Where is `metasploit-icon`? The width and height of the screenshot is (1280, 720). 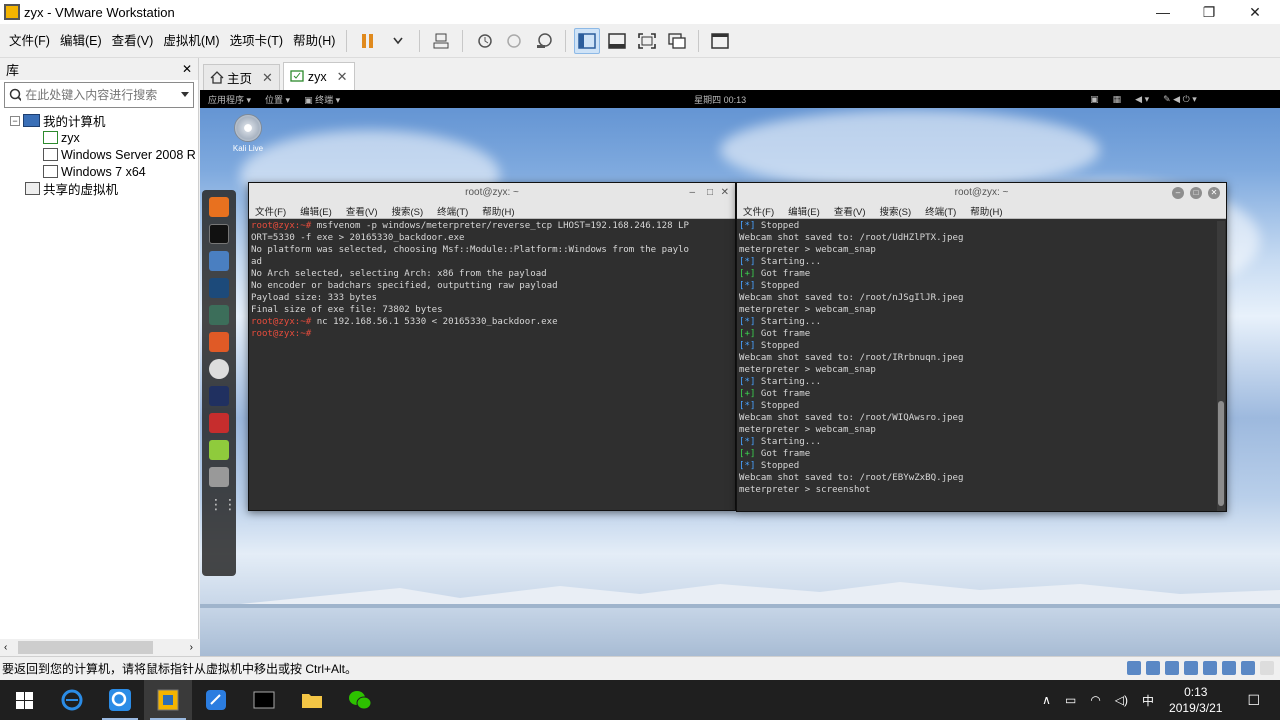 metasploit-icon is located at coordinates (219, 288).